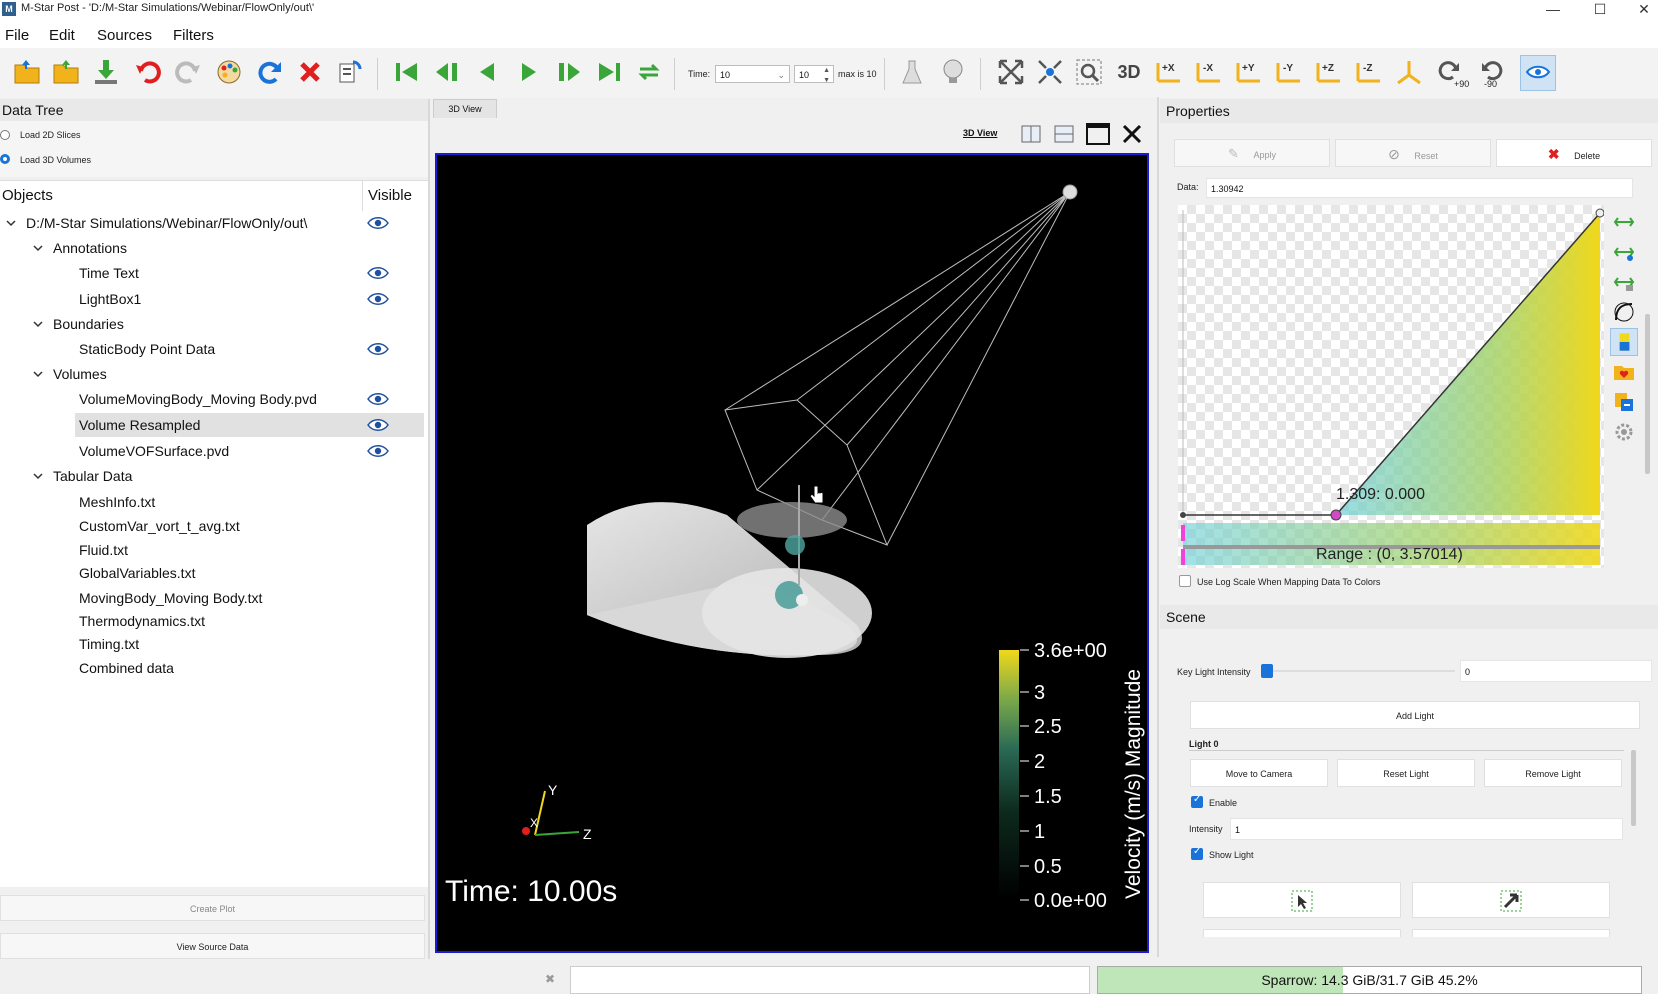  I want to click on open-file-button, so click(66, 72).